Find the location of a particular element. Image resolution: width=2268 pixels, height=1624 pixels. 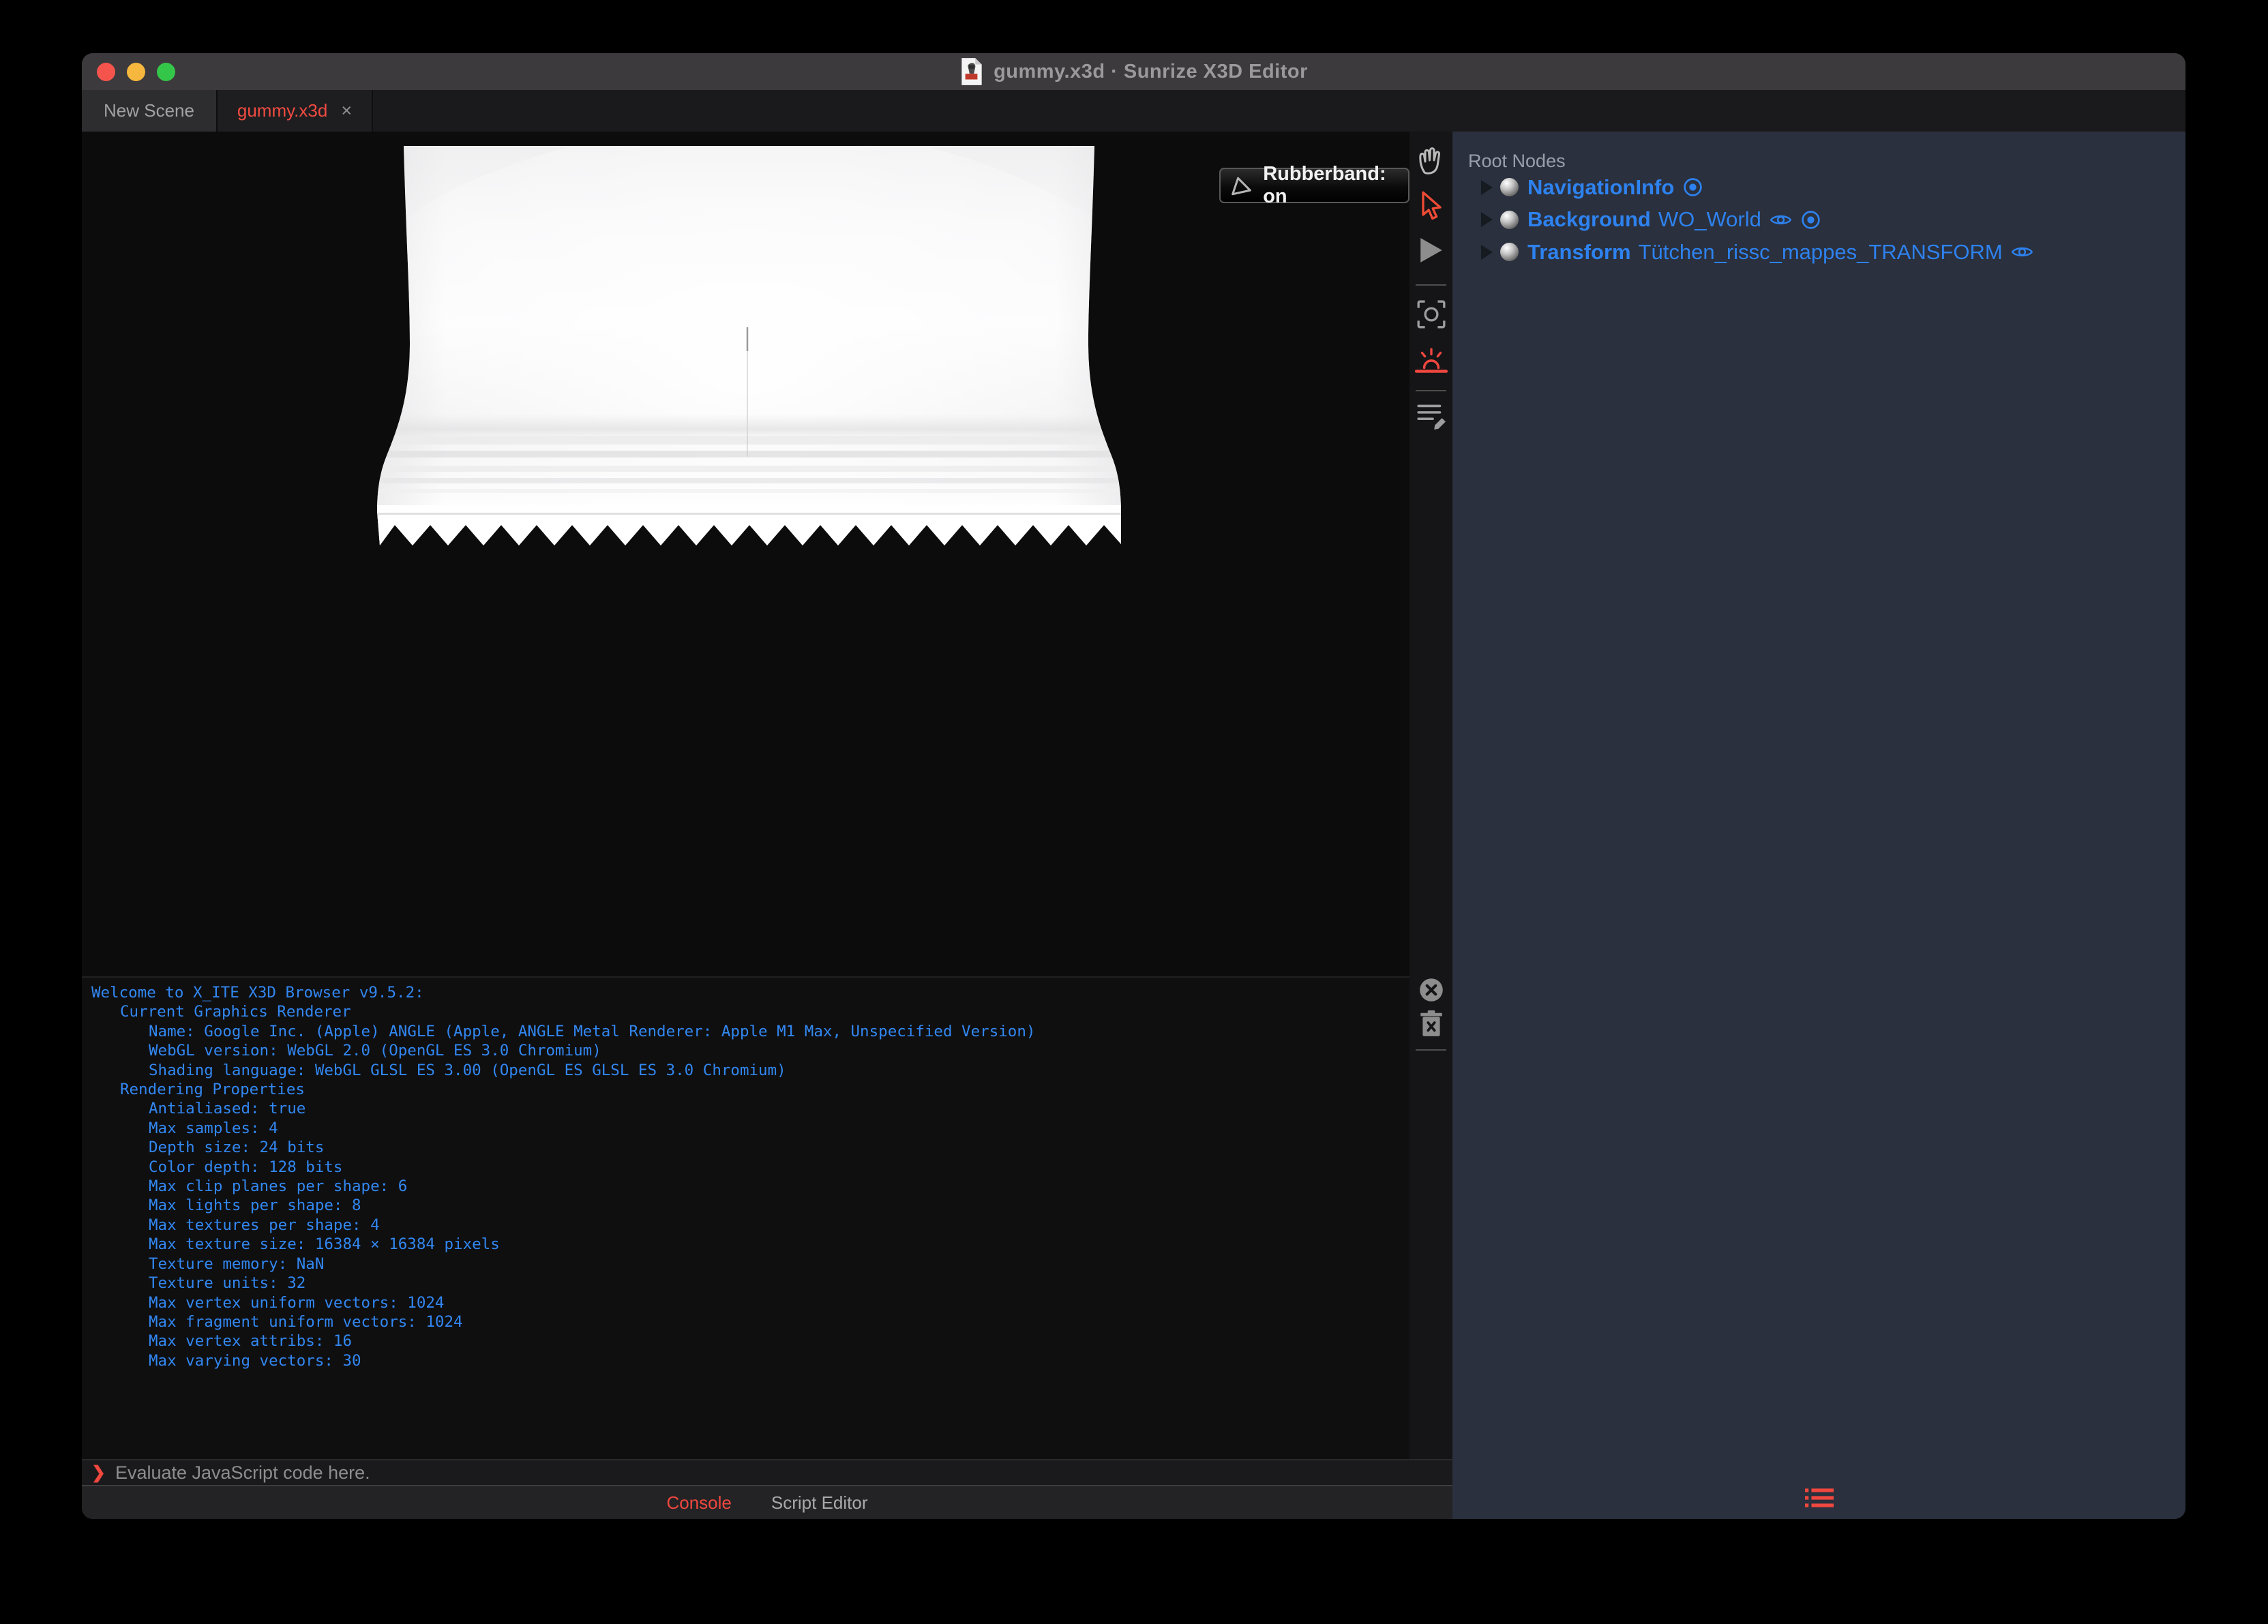

rubberband-tooltip: Rubberband: on is located at coordinates (1314, 185).